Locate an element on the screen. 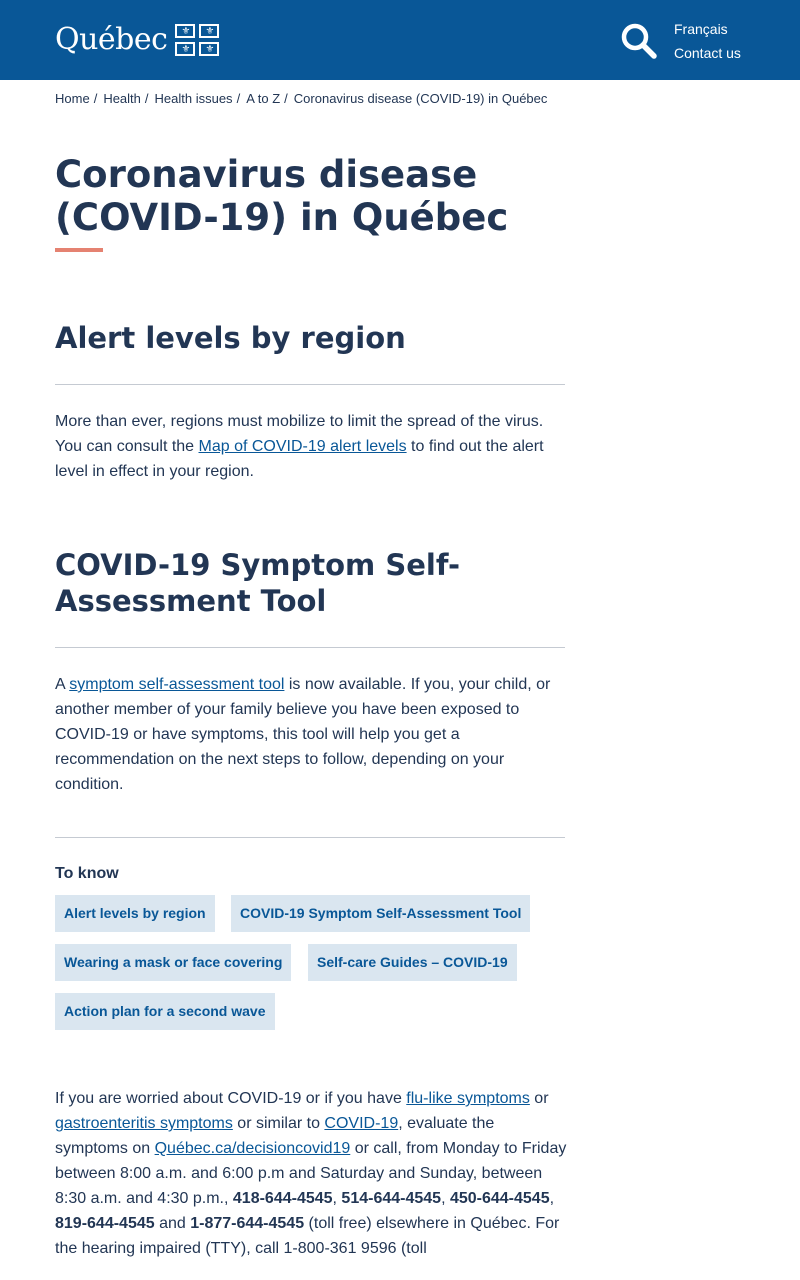  flu-like-symptoms-link: flu-like symptoms is located at coordinates (468, 1098).